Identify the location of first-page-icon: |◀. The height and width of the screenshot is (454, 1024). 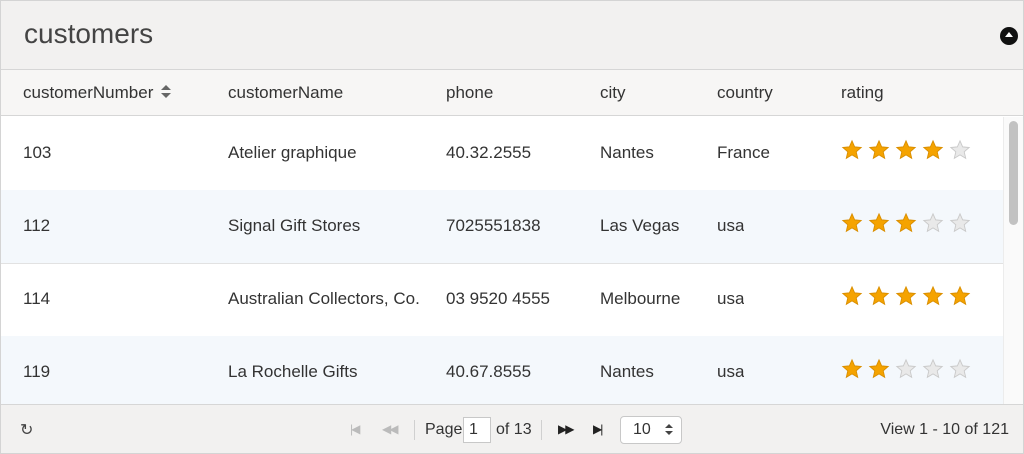
(355, 429).